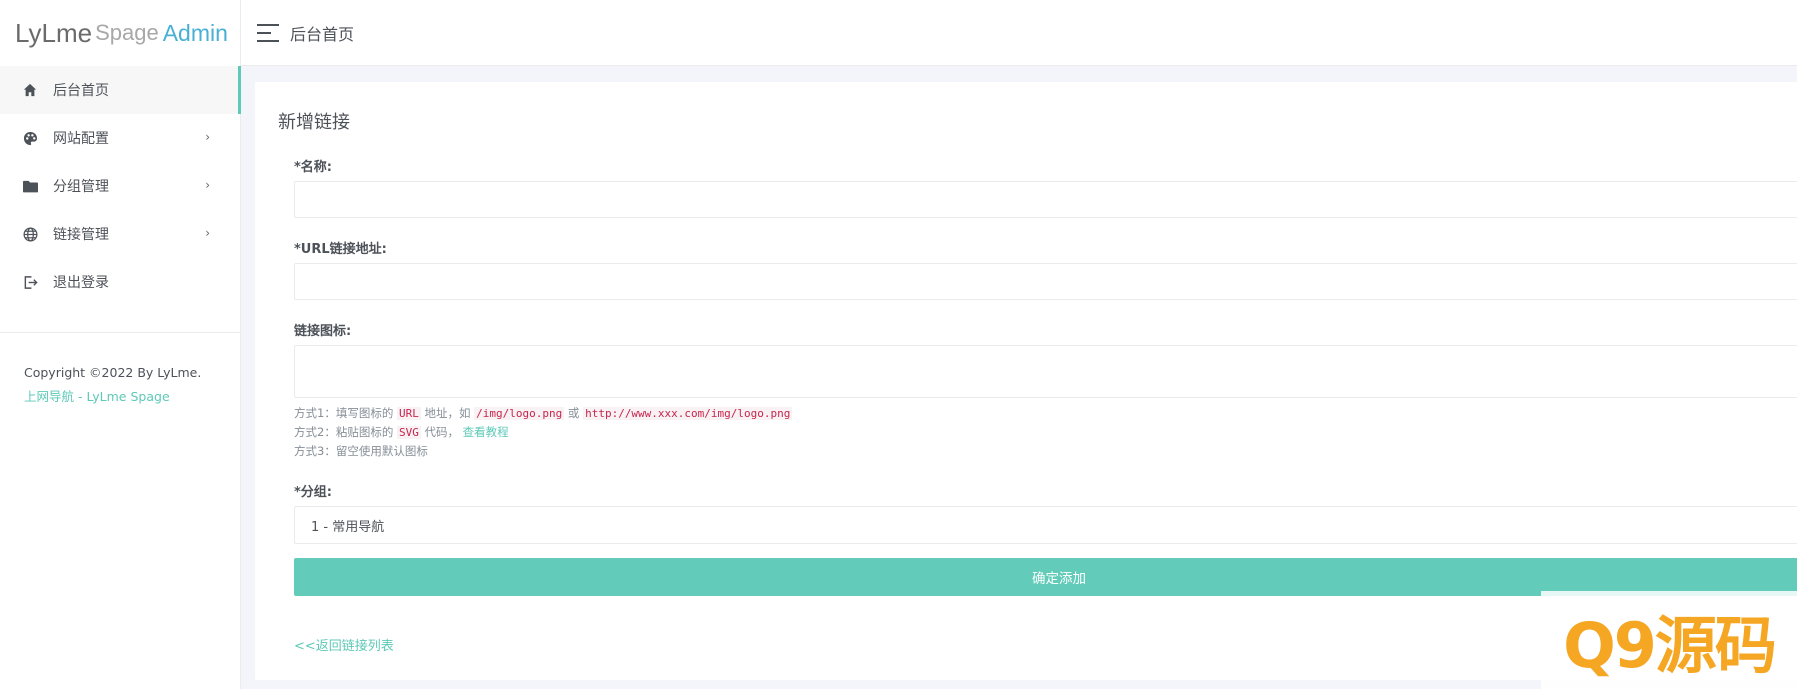  I want to click on sidebar-item-site-config: 网站配置 ›, so click(120, 138).